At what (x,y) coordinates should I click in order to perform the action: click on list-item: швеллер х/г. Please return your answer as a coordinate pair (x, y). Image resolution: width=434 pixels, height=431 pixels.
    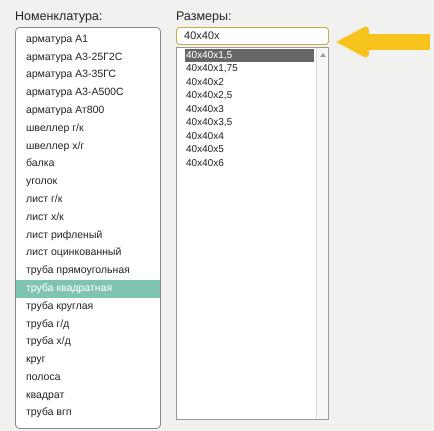
    Looking at the image, I should click on (88, 147).